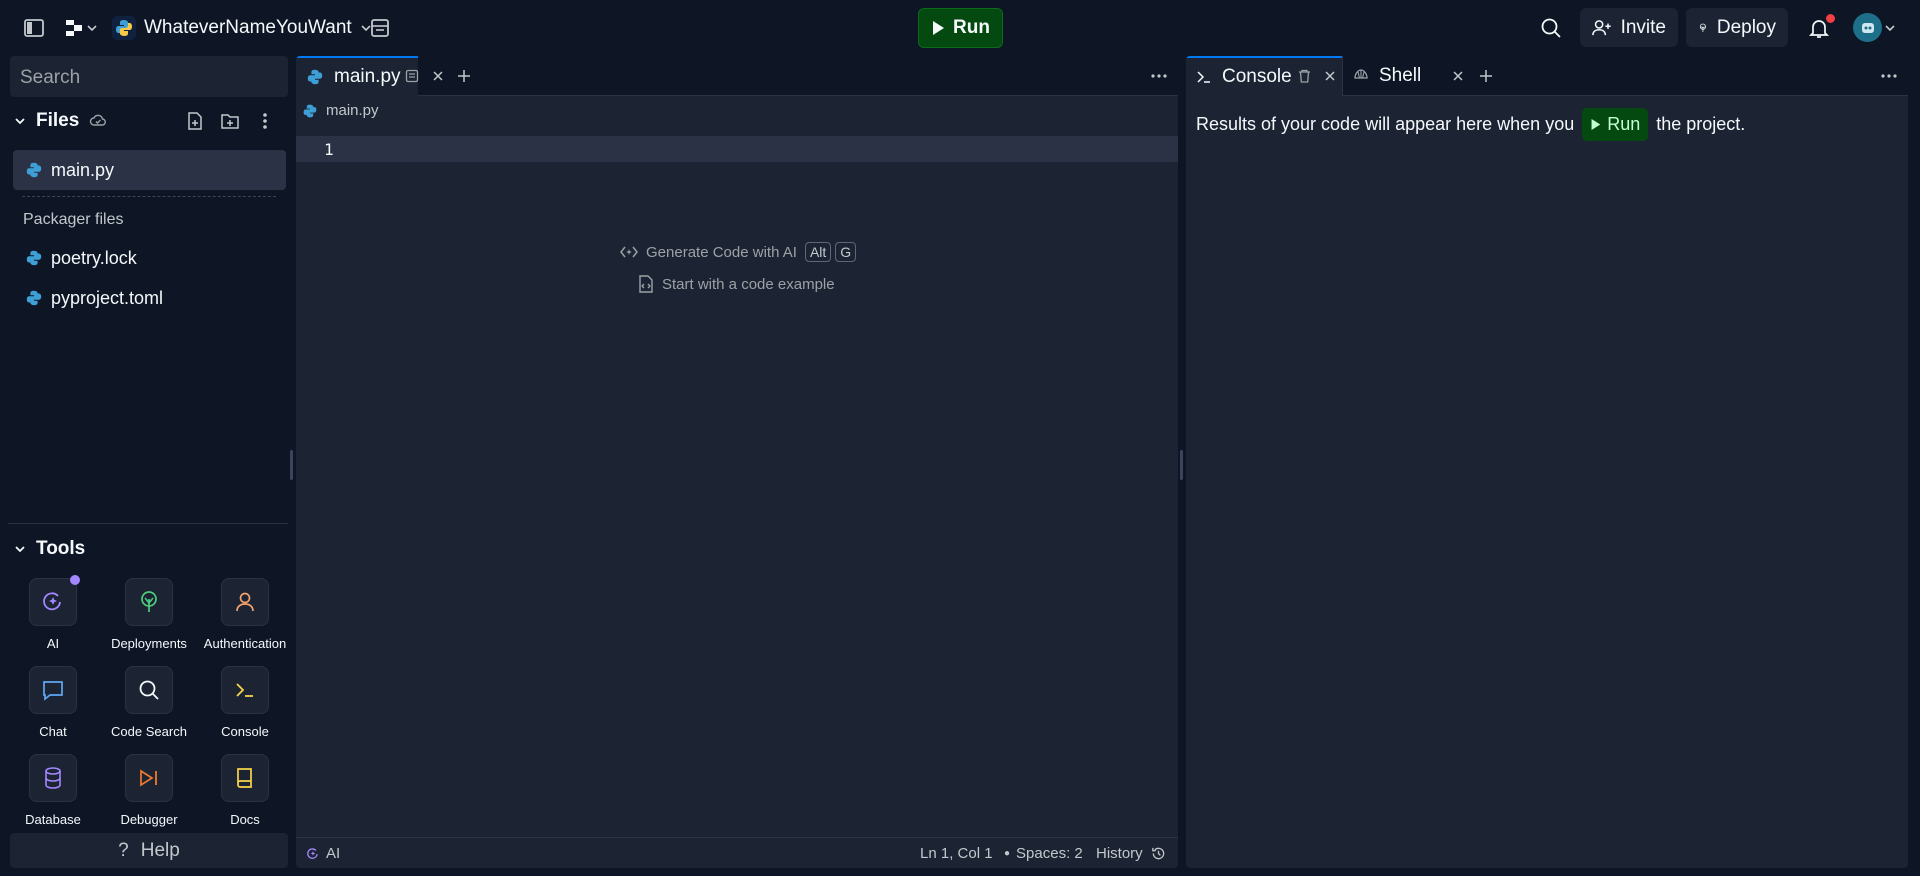  What do you see at coordinates (34, 28) in the screenshot?
I see `sidebar-toggle-icon` at bounding box center [34, 28].